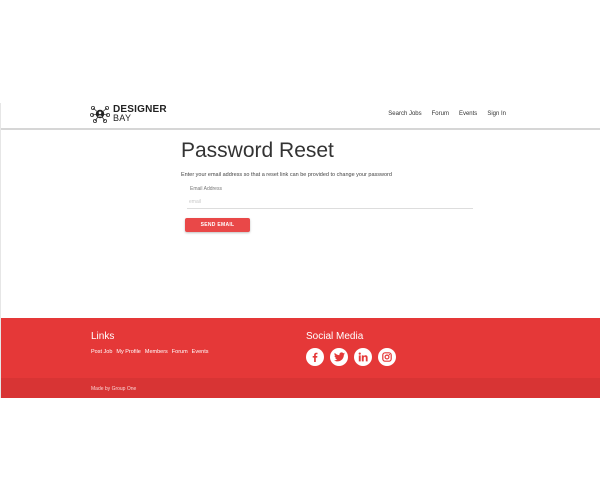 Image resolution: width=600 pixels, height=500 pixels. Describe the element at coordinates (206, 189) in the screenshot. I see `email-label: Email Address` at that location.